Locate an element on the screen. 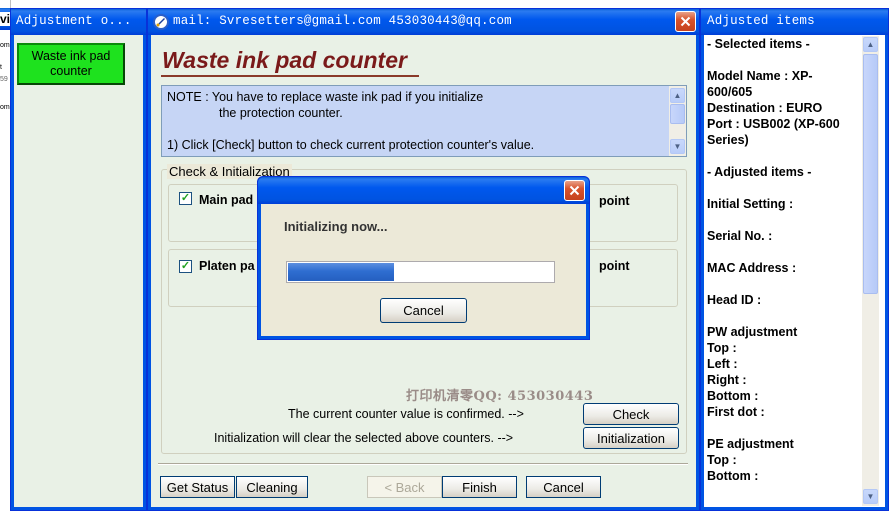 This screenshot has height=511, width=889. title-bar: Adjusted items is located at coordinates (794, 22).